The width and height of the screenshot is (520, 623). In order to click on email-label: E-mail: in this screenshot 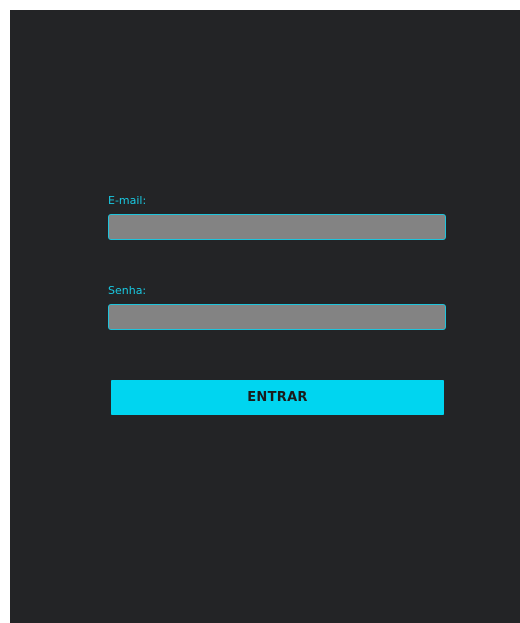, I will do `click(127, 200)`.